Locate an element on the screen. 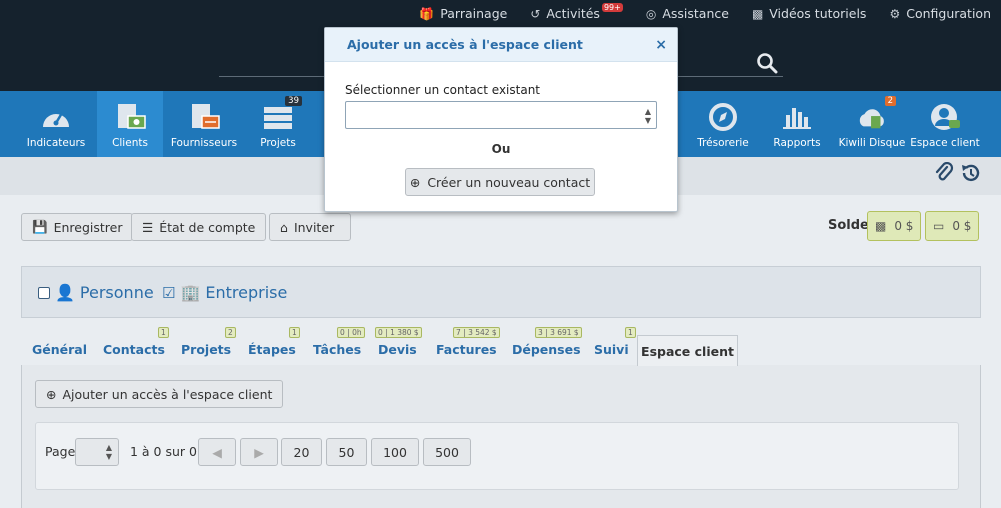  tab-suivi: Suivi is located at coordinates (611, 349).